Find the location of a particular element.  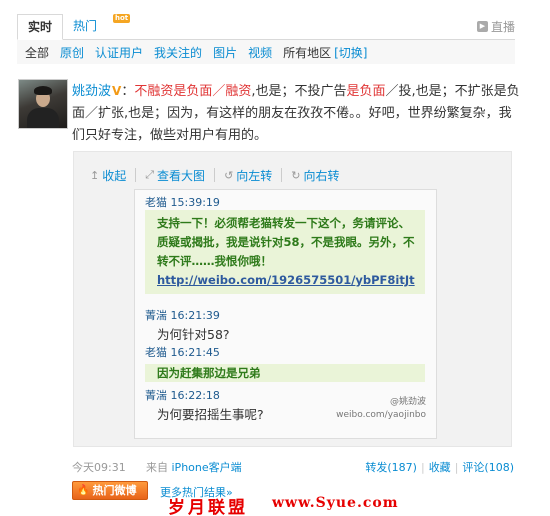

tab-bar: 实时 热门 hot ▶ 直播 is located at coordinates (266, 27).